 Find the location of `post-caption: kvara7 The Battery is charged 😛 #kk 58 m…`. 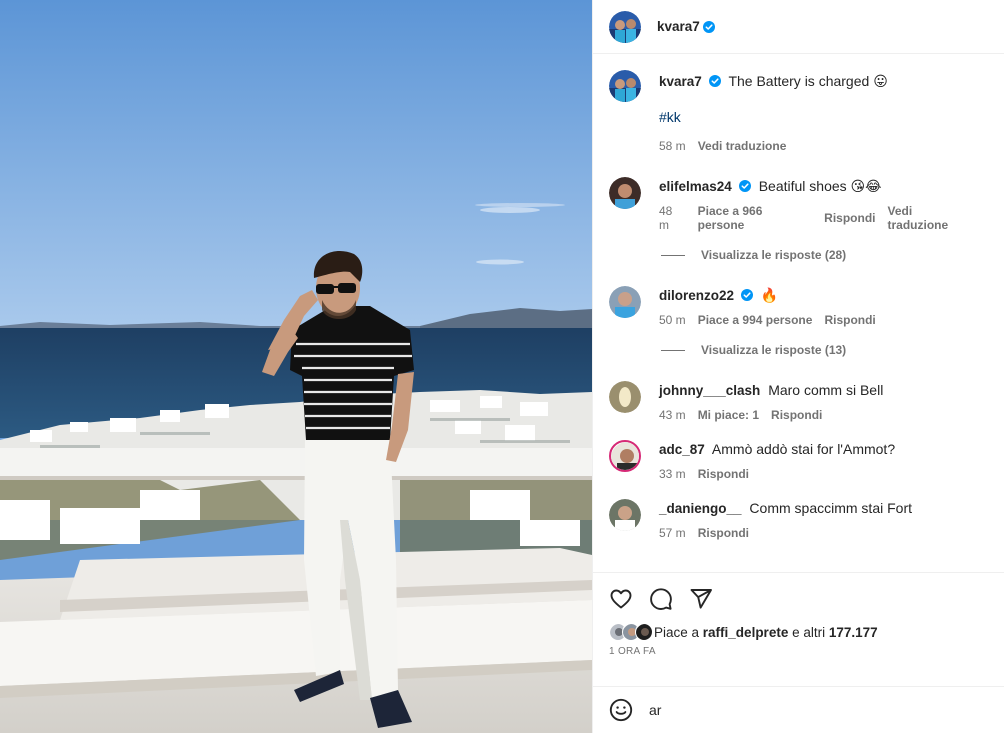

post-caption: kvara7 The Battery is charged 😛 #kk 58 m… is located at coordinates (798, 111).